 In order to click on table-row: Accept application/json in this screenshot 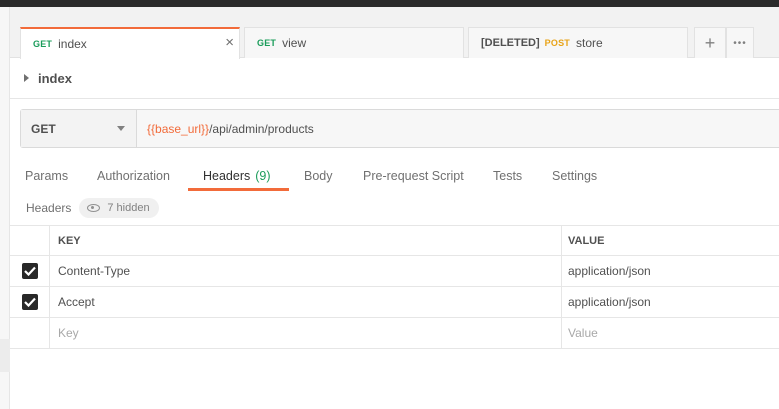, I will do `click(394, 302)`.